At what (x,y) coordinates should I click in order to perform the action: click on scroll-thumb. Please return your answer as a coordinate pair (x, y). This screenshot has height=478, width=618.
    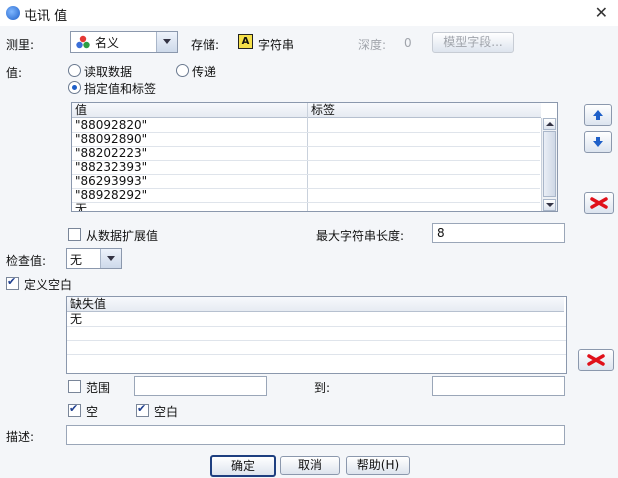
    Looking at the image, I should click on (549, 164).